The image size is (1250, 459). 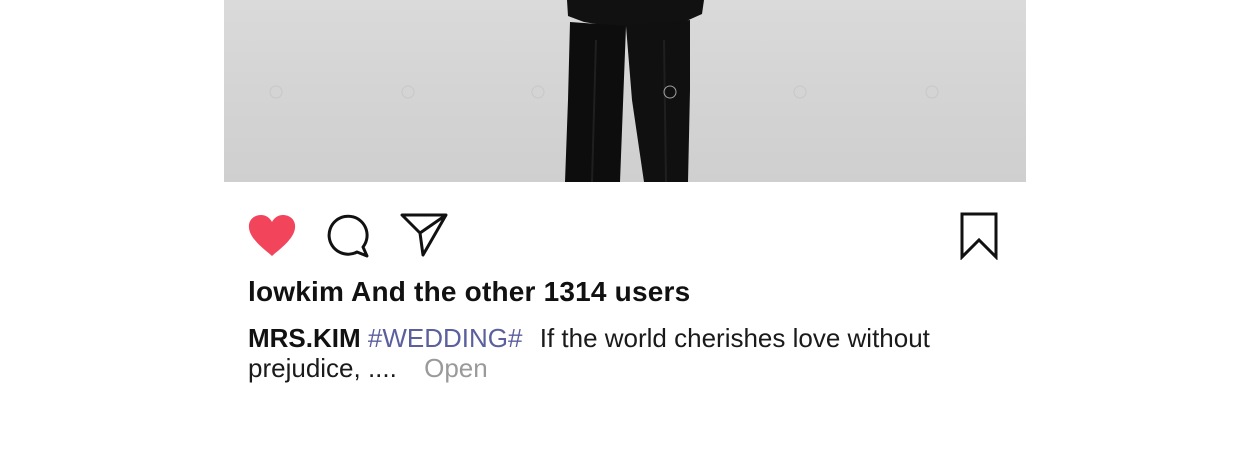 What do you see at coordinates (456, 368) in the screenshot?
I see `caption-open-link: Open` at bounding box center [456, 368].